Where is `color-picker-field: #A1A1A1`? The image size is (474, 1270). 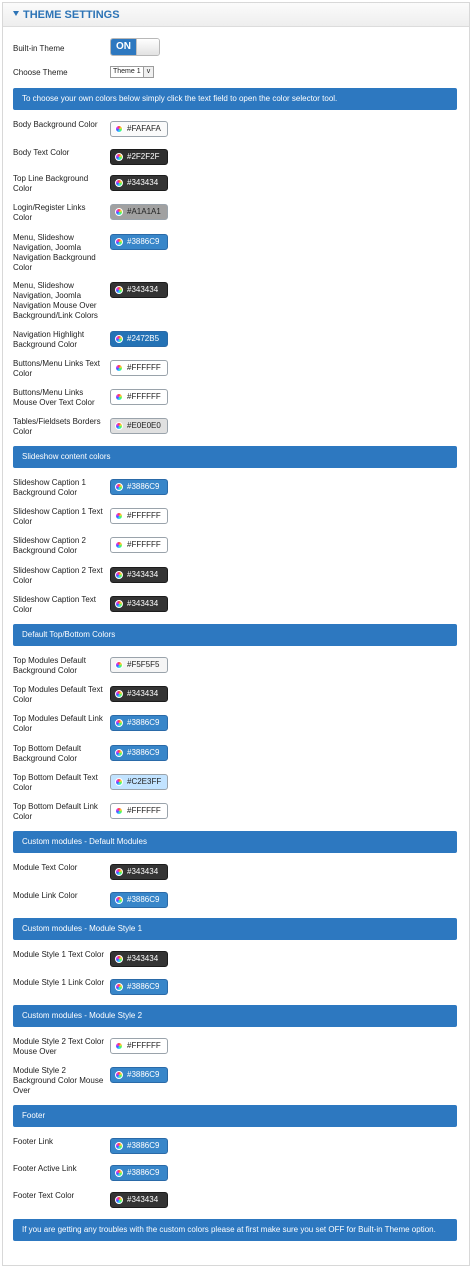 color-picker-field: #A1A1A1 is located at coordinates (139, 212).